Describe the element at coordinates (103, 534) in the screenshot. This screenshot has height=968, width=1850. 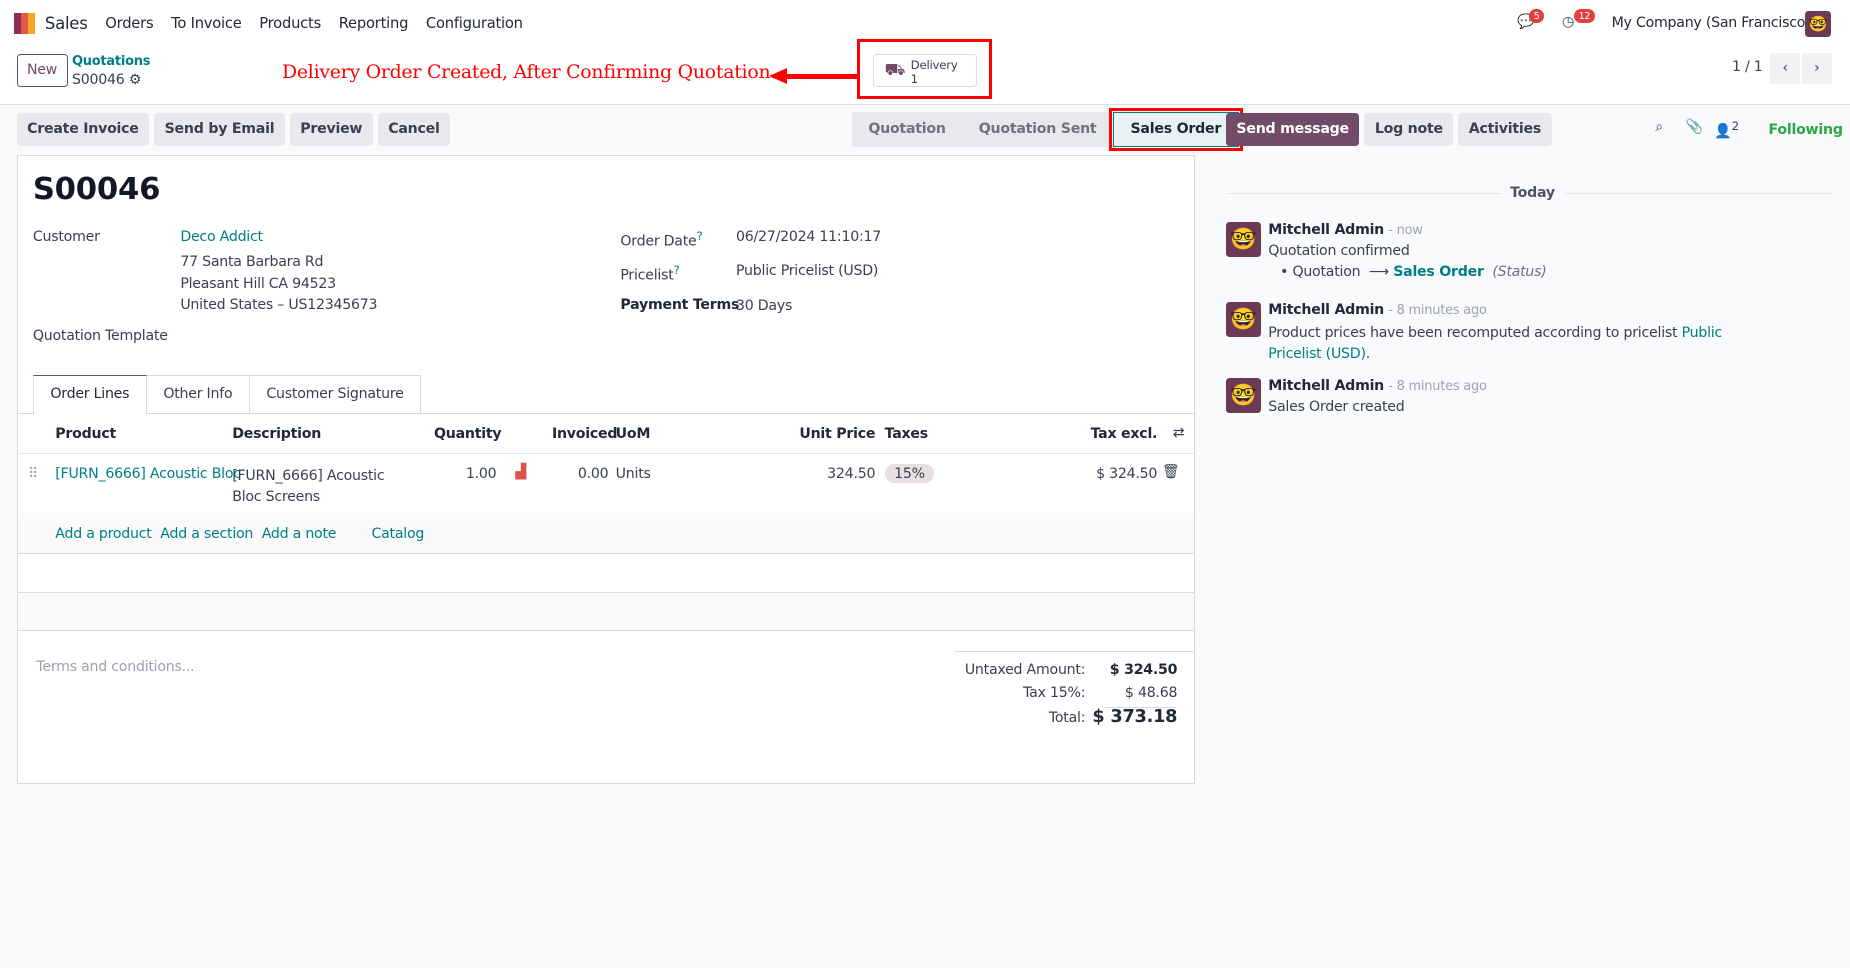
I see `add-product-link: Add a product` at that location.